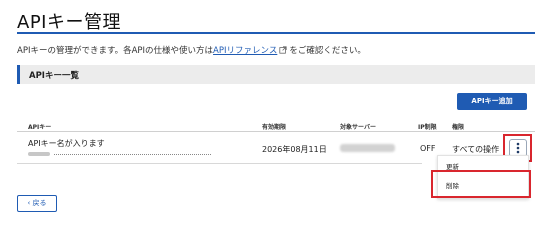 The image size is (550, 240). Describe the element at coordinates (481, 184) in the screenshot. I see `highlight-frame-delete` at that location.